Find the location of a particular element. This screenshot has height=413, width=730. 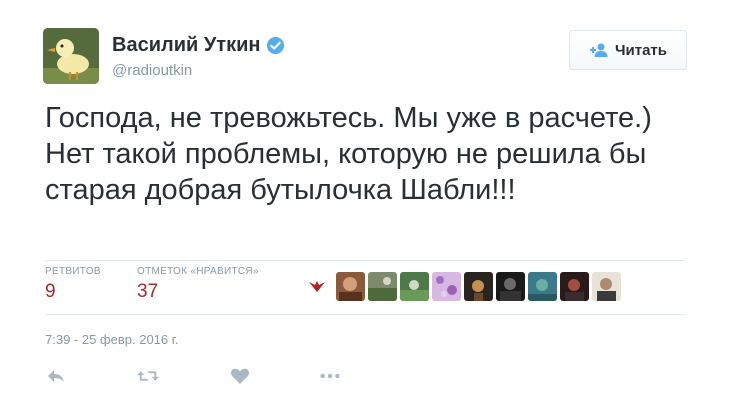

tweet-actions is located at coordinates (193, 376).